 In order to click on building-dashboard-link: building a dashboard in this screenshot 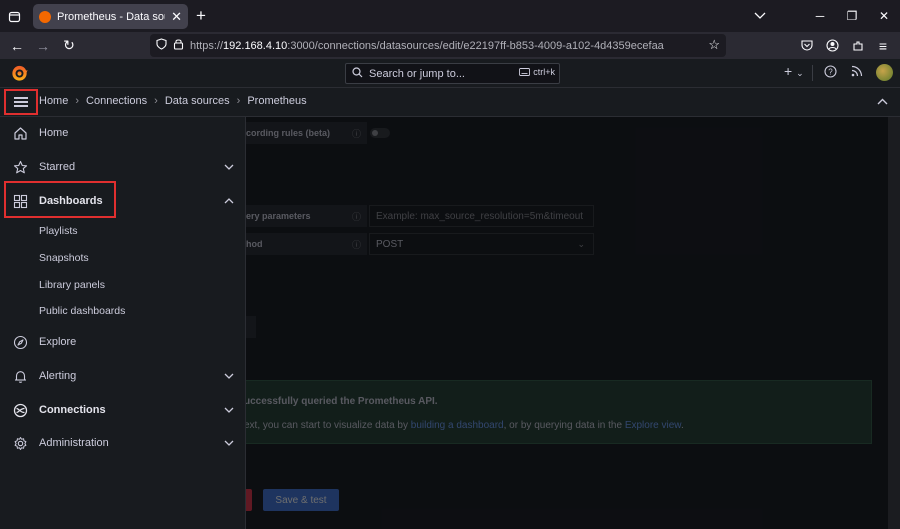, I will do `click(457, 425)`.